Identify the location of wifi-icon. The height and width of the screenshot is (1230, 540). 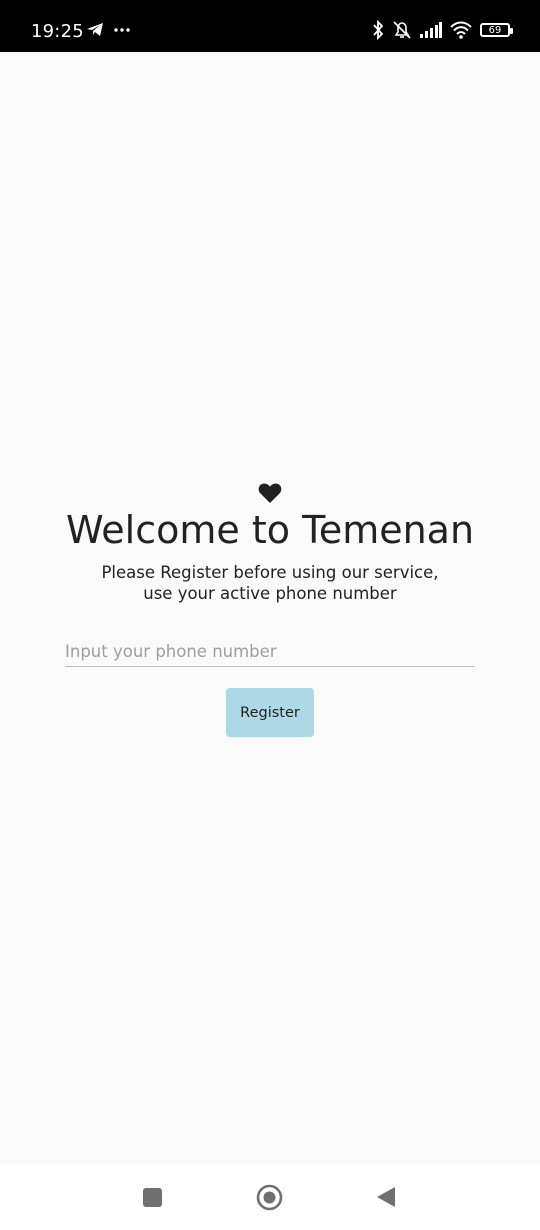
(461, 30).